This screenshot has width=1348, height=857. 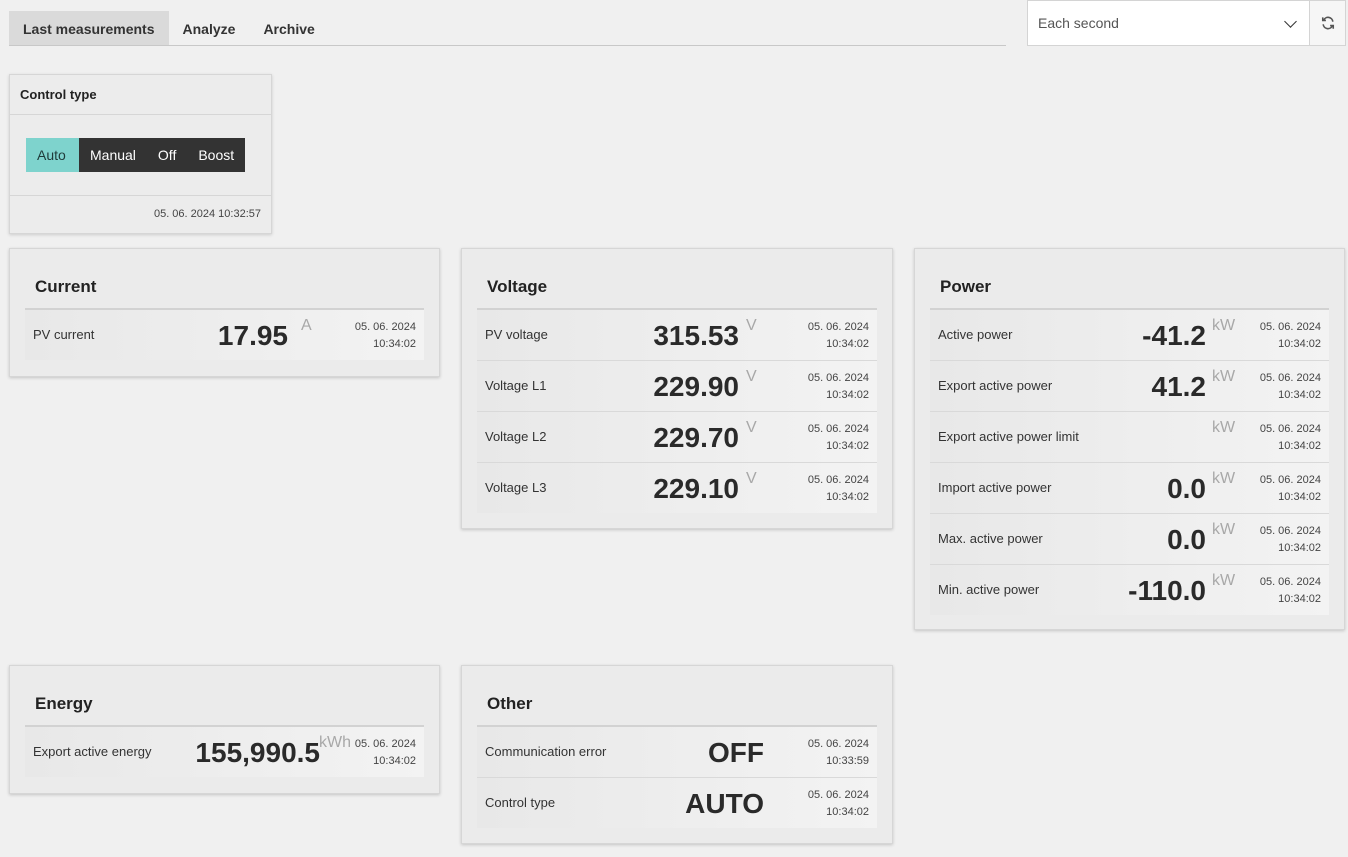 I want to click on measurement-unit: kWh, so click(x=335, y=742).